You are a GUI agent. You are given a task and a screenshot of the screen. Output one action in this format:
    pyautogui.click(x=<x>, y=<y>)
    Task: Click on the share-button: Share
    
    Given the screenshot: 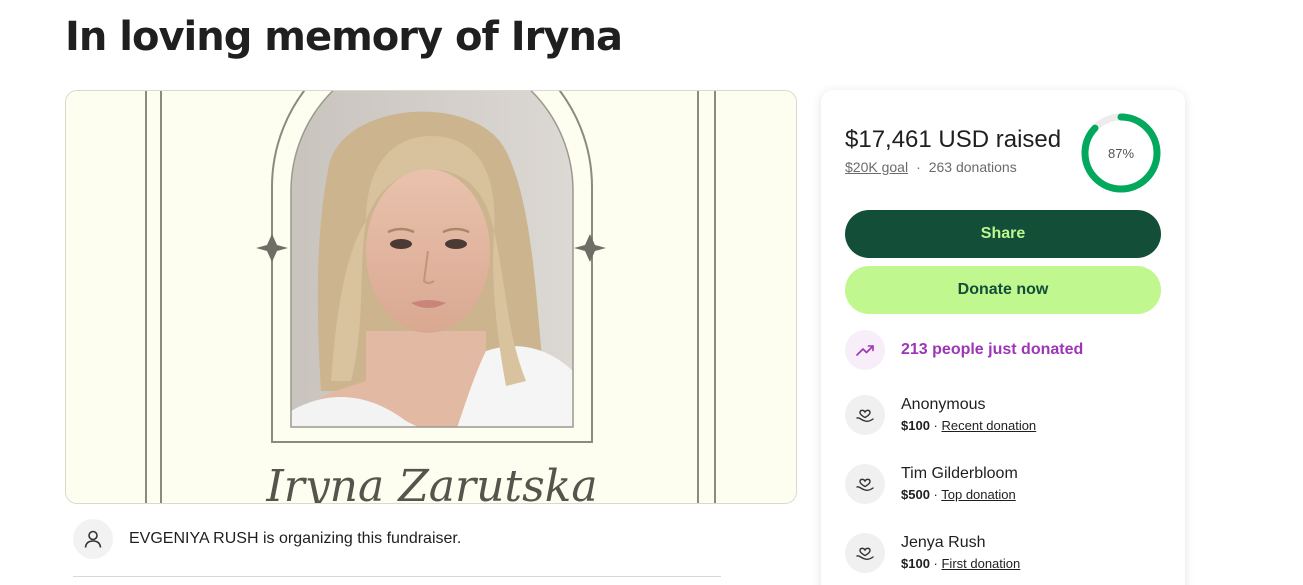 What is the action you would take?
    pyautogui.click(x=1003, y=234)
    